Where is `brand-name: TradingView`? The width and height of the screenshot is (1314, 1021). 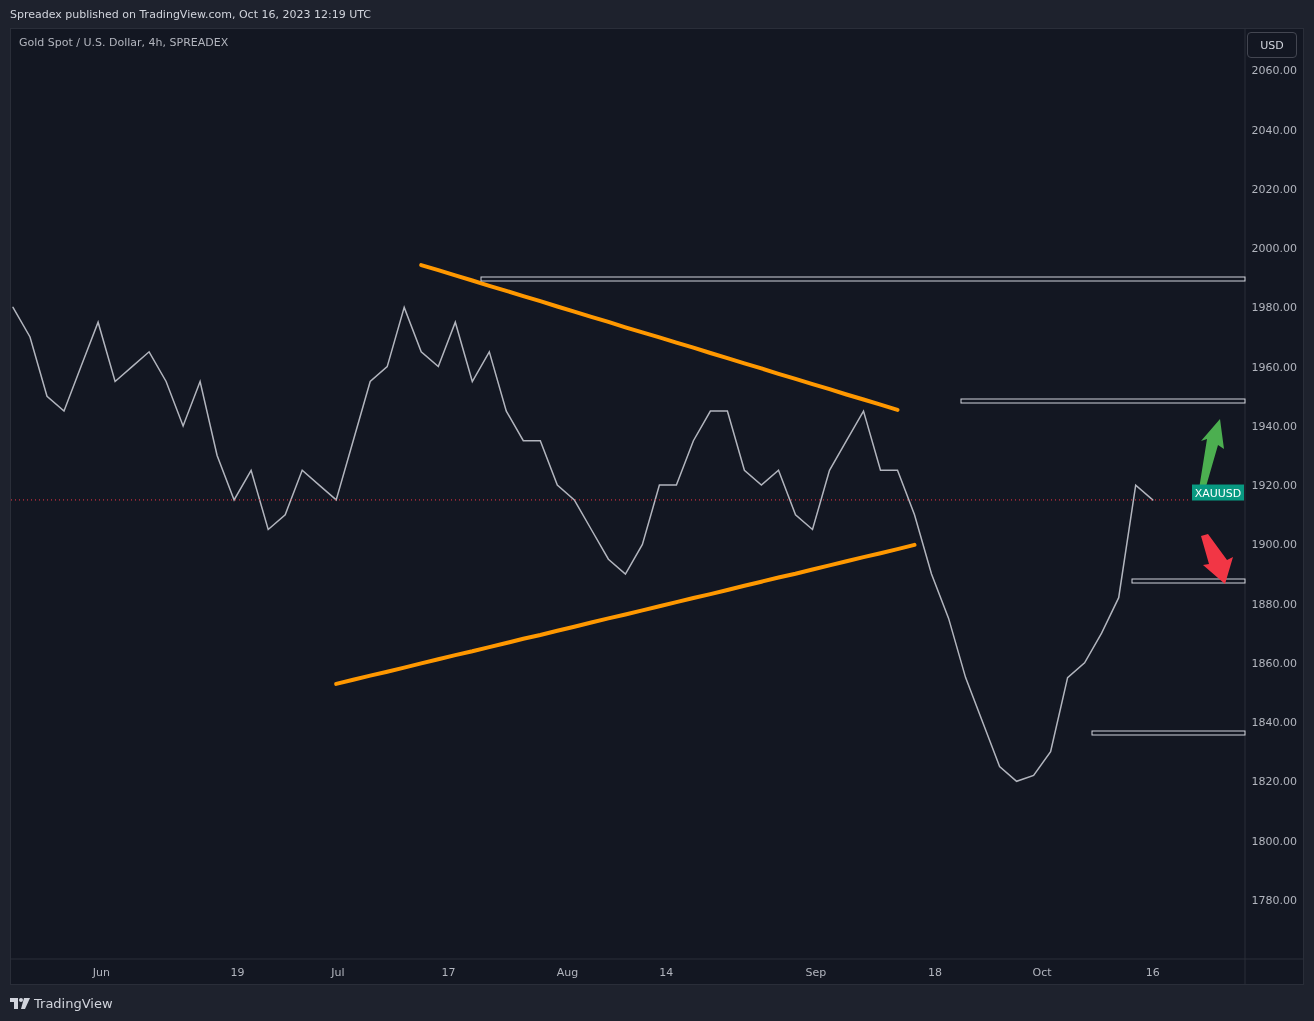 brand-name: TradingView is located at coordinates (73, 1003).